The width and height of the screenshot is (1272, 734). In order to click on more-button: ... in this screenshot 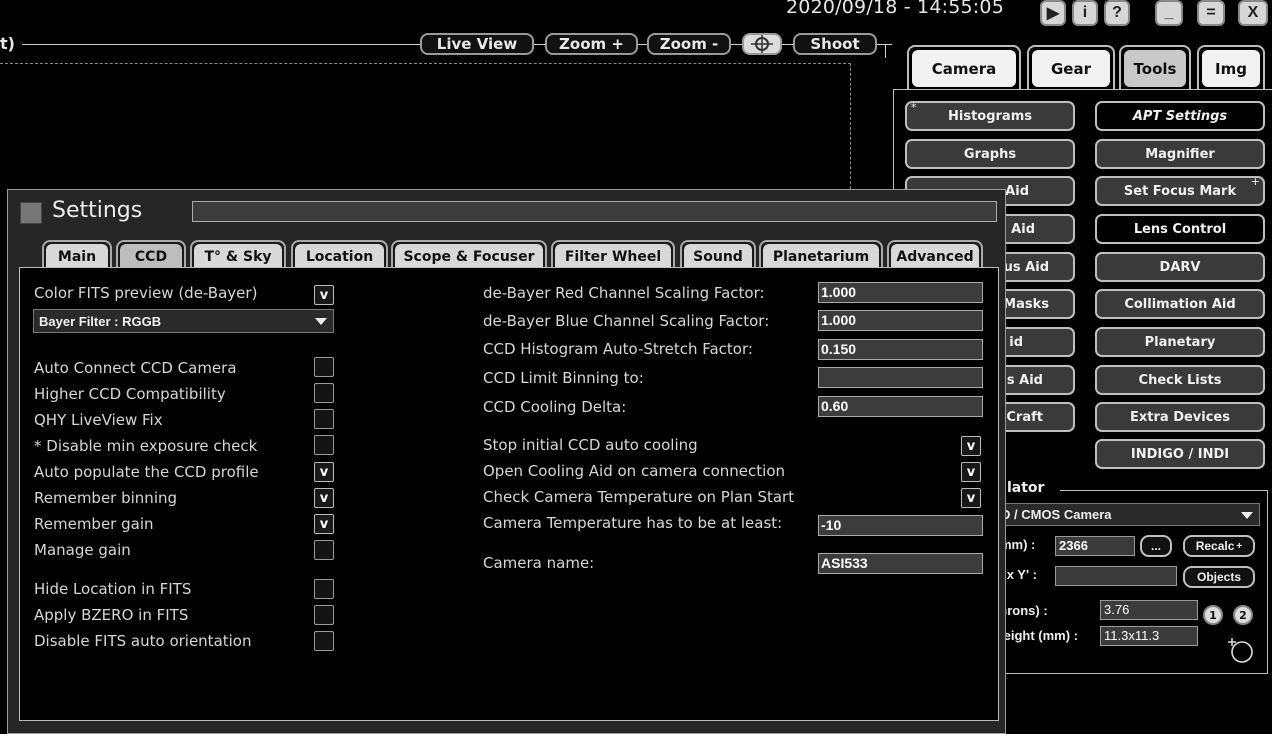, I will do `click(1156, 546)`.